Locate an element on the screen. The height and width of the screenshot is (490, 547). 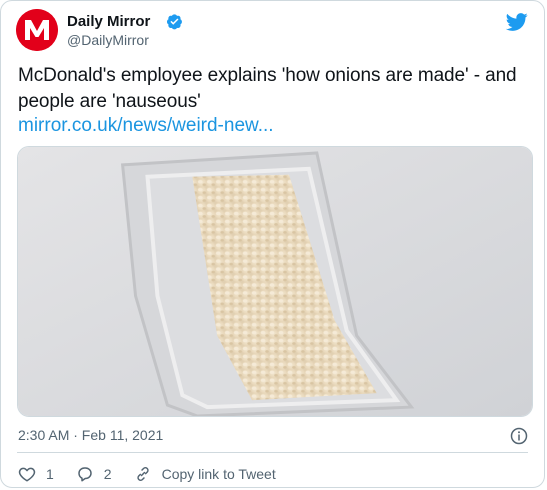
info-icon is located at coordinates (519, 436).